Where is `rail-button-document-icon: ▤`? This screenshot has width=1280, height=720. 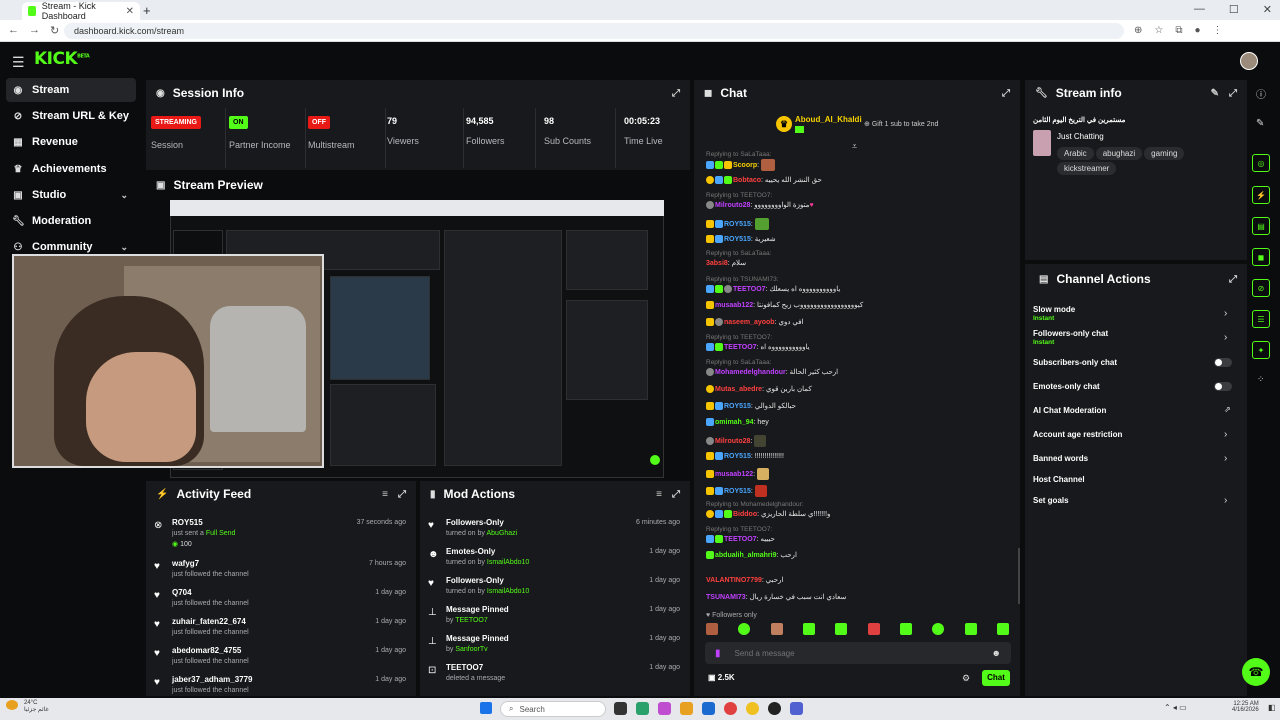 rail-button-document-icon: ▤ is located at coordinates (1261, 226).